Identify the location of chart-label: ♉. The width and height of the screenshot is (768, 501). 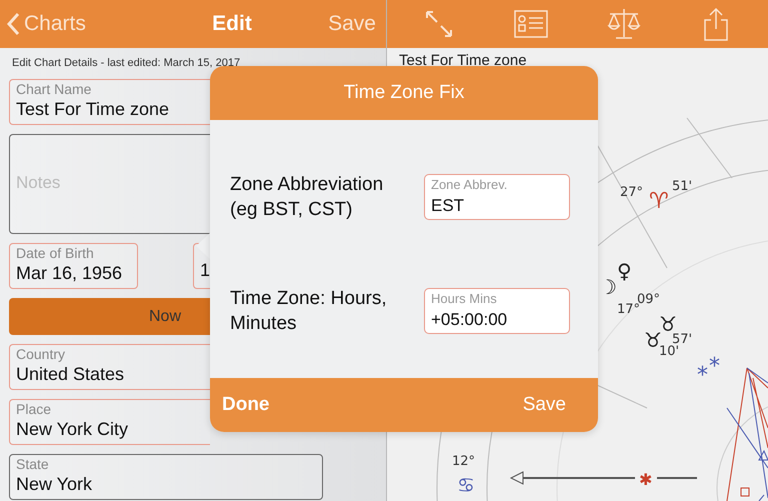
(653, 340).